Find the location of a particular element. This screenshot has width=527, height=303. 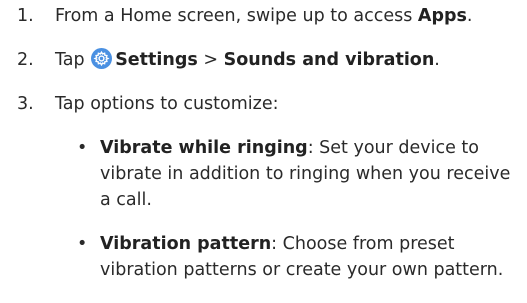

settings-gear-icon is located at coordinates (102, 58).